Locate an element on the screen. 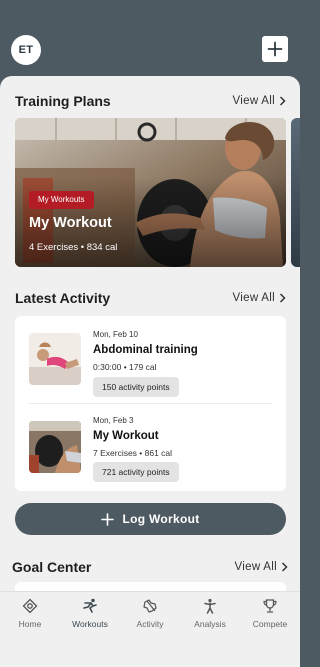 The width and height of the screenshot is (320, 667). nav-item-analysis: Analysis is located at coordinates (210, 614).